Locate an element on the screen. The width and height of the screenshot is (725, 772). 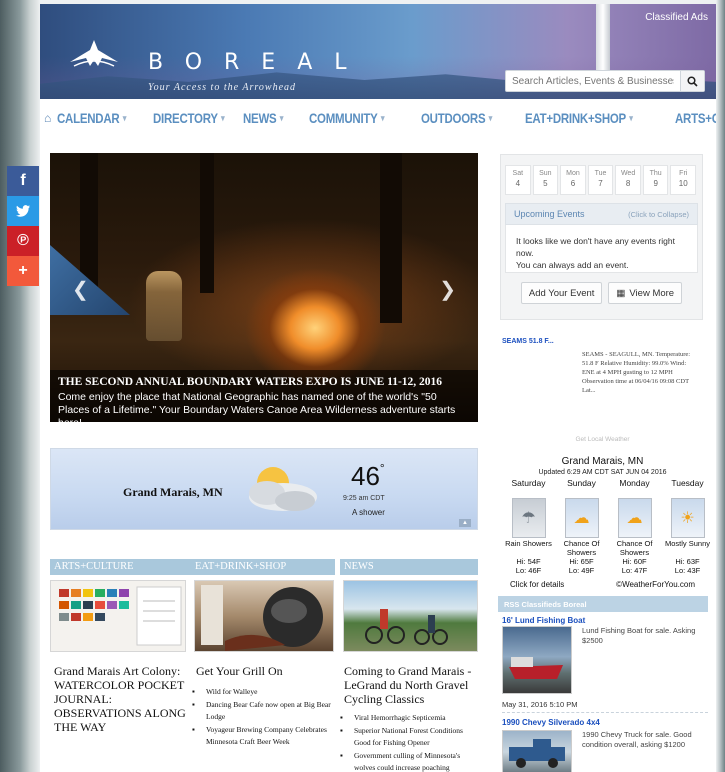
forecast-day-name: Monday is located at coordinates (634, 483).